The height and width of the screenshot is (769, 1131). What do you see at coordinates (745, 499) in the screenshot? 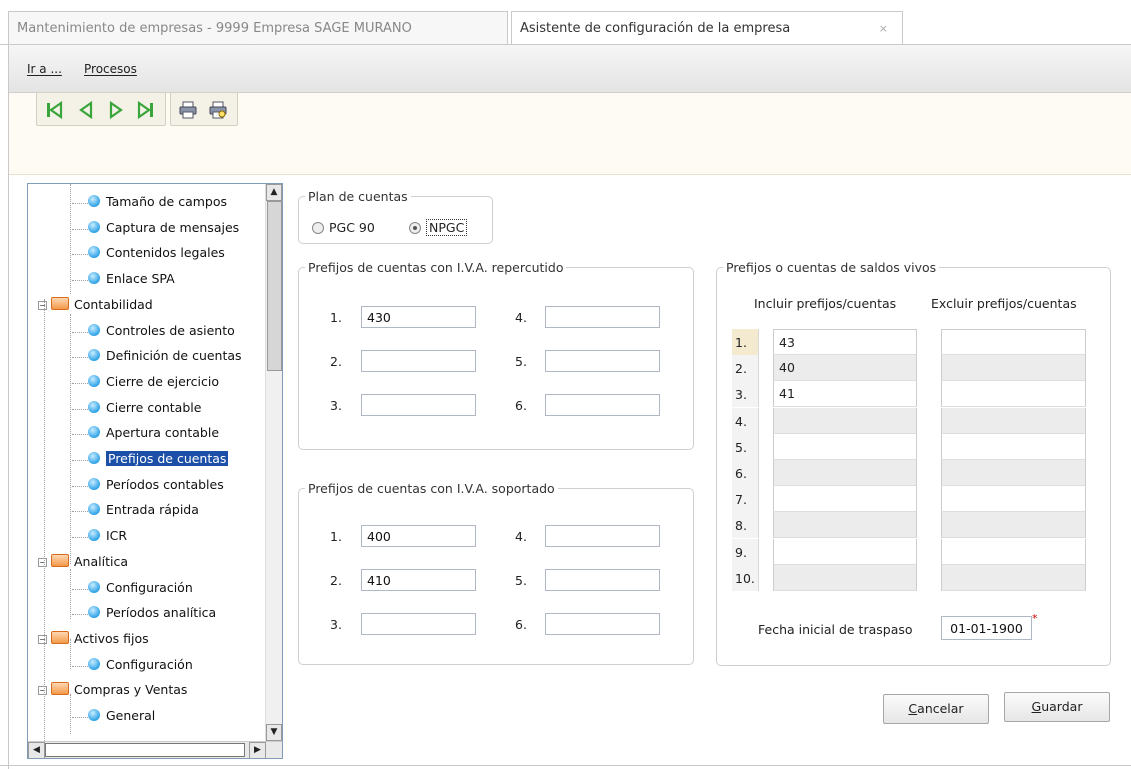
I see `row-number: 7.` at bounding box center [745, 499].